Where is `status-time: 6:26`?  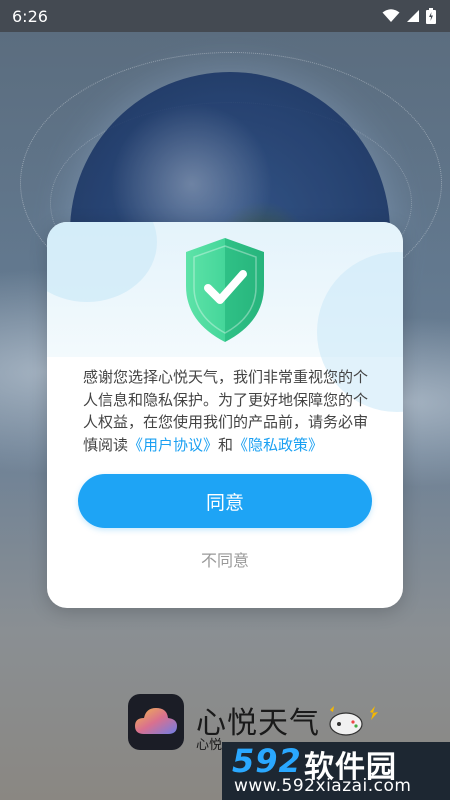
status-time: 6:26 is located at coordinates (30, 16).